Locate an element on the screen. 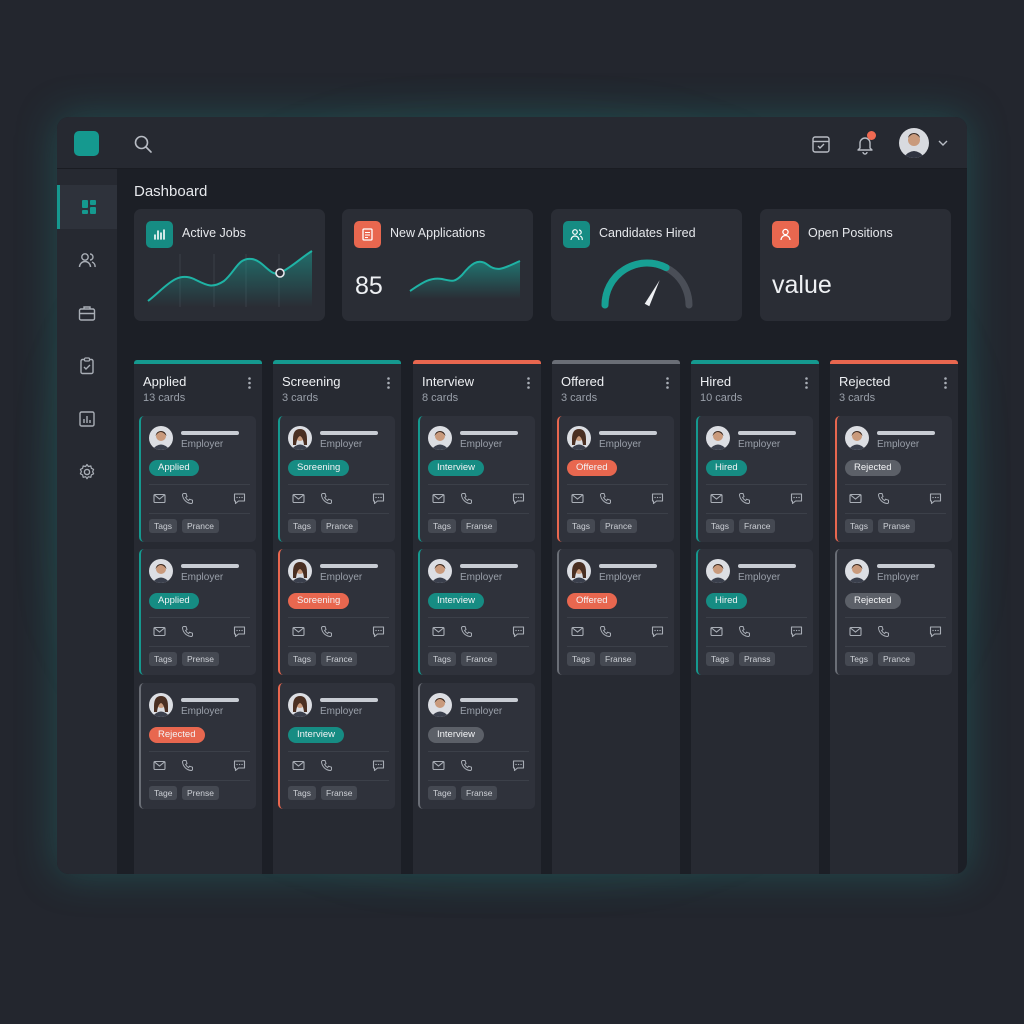  sidebar-item-candidates is located at coordinates (87, 260).